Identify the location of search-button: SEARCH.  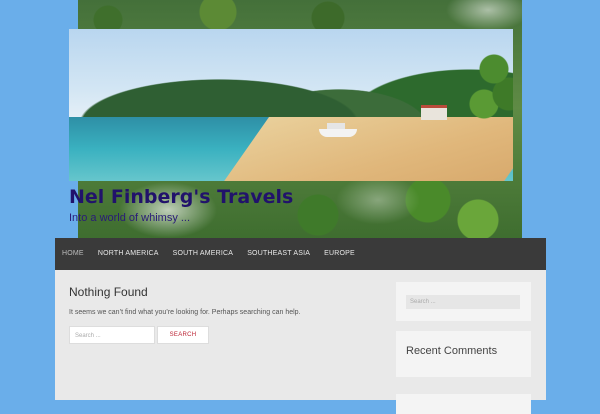
(183, 335).